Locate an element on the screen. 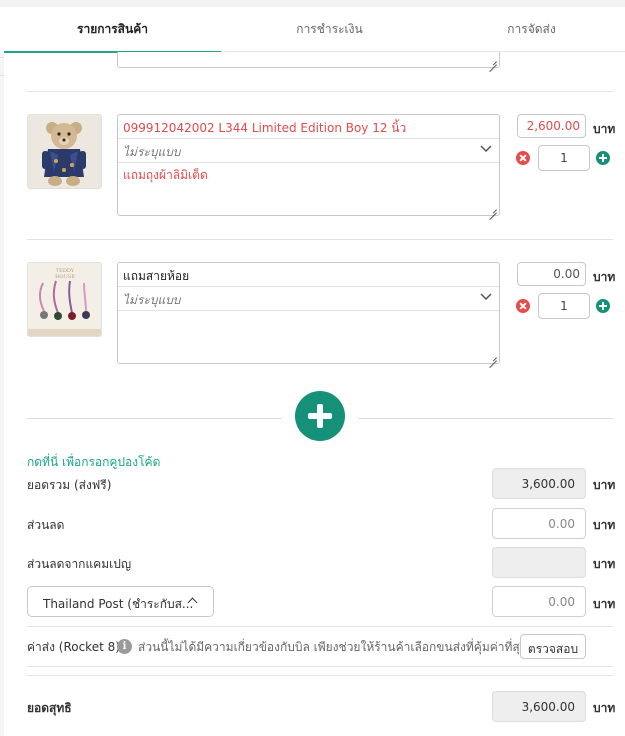 This screenshot has height=736, width=625. tab-payment: การชำระเงิน is located at coordinates (329, 29).